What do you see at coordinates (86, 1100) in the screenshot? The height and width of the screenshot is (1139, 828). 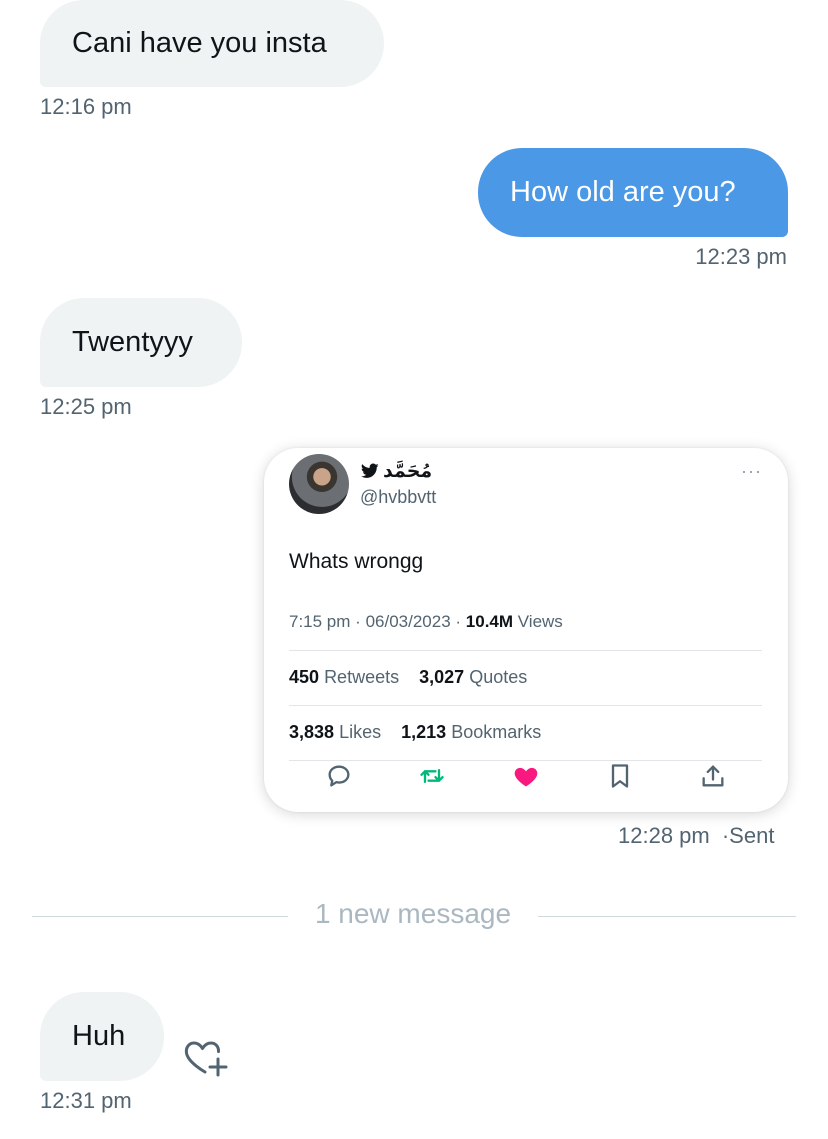 I see `message-timestamp: 12:31 pm` at bounding box center [86, 1100].